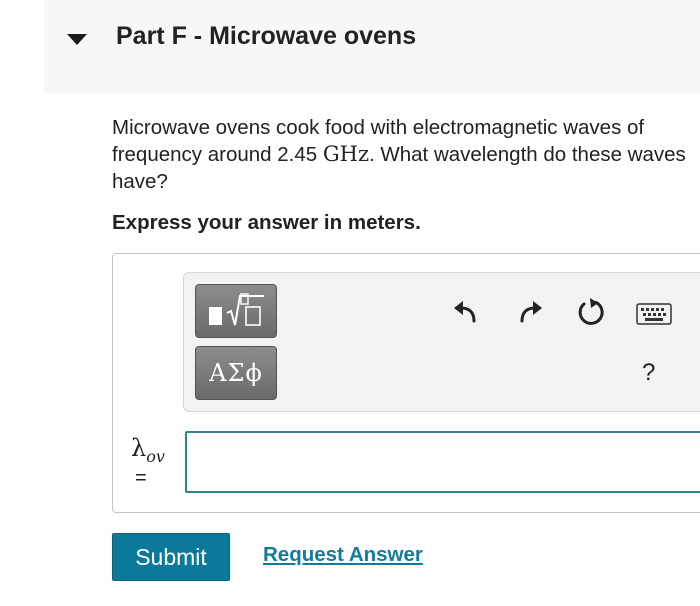 The width and height of the screenshot is (700, 606). Describe the element at coordinates (171, 557) in the screenshot. I see `submit-button: Submit` at that location.